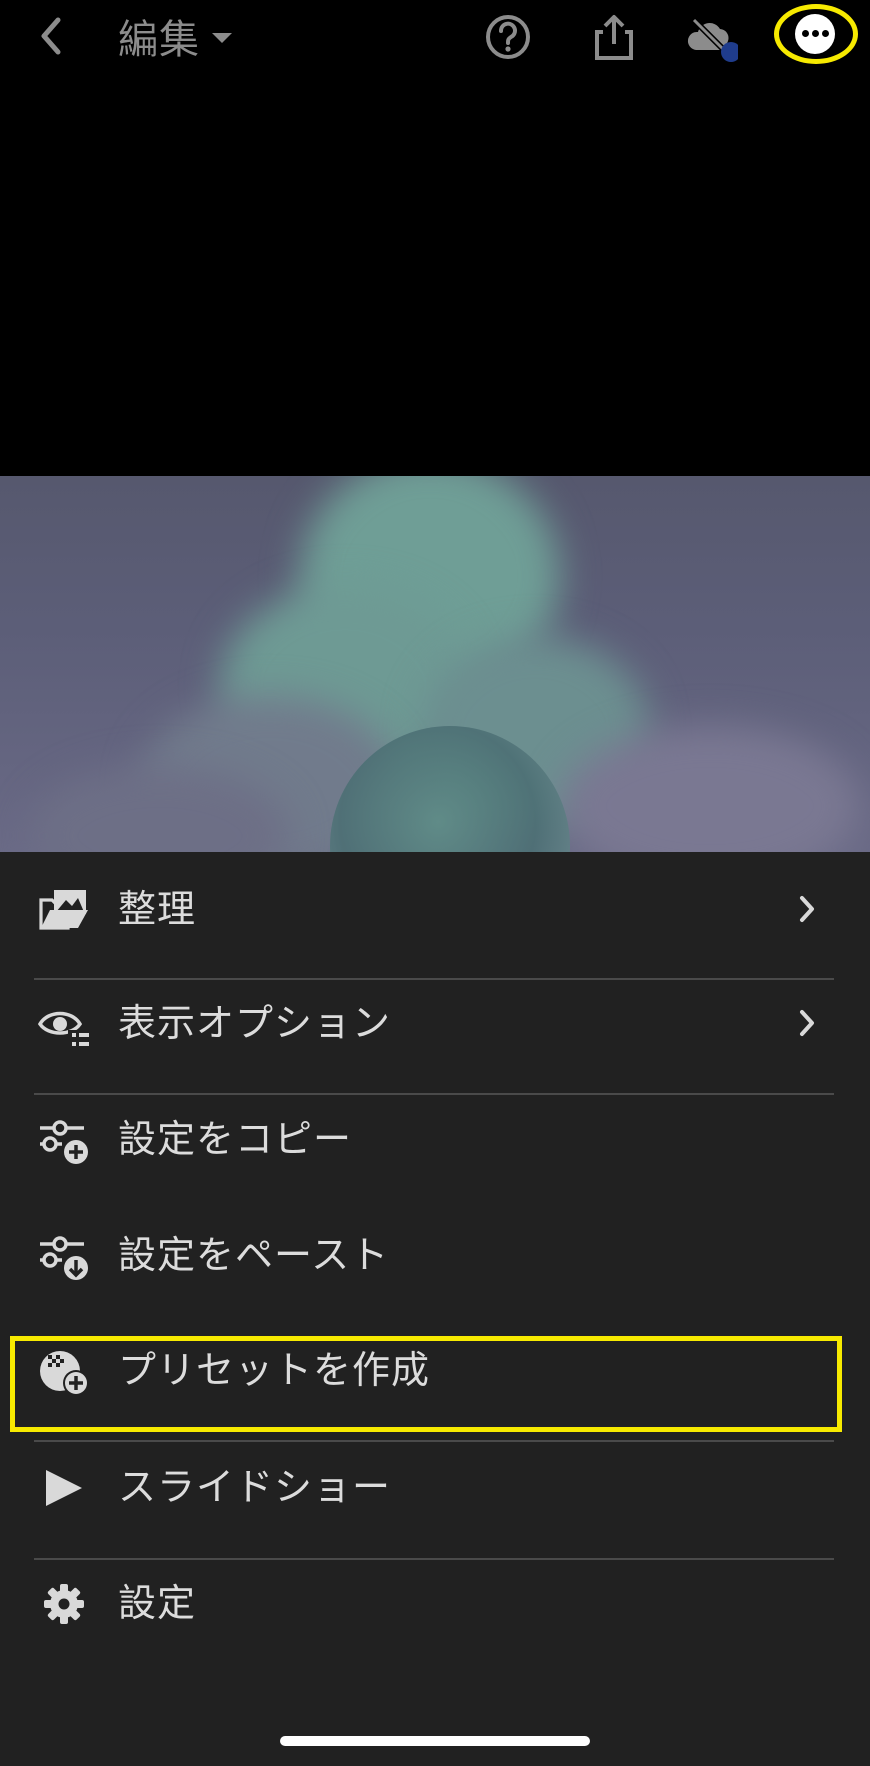 Image resolution: width=870 pixels, height=1766 pixels. I want to click on paste-settings-icon, so click(64, 1258).